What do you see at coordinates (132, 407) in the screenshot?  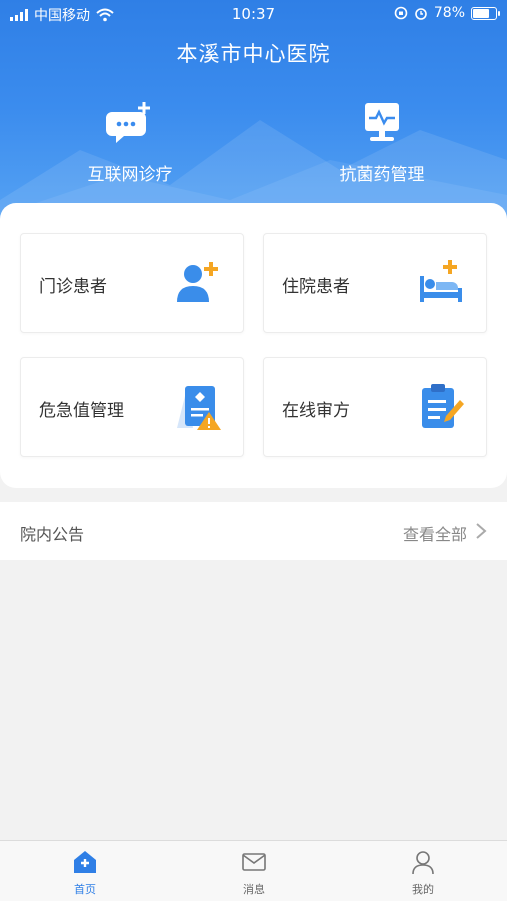 I see `critical-value-tile: 危急值管理` at bounding box center [132, 407].